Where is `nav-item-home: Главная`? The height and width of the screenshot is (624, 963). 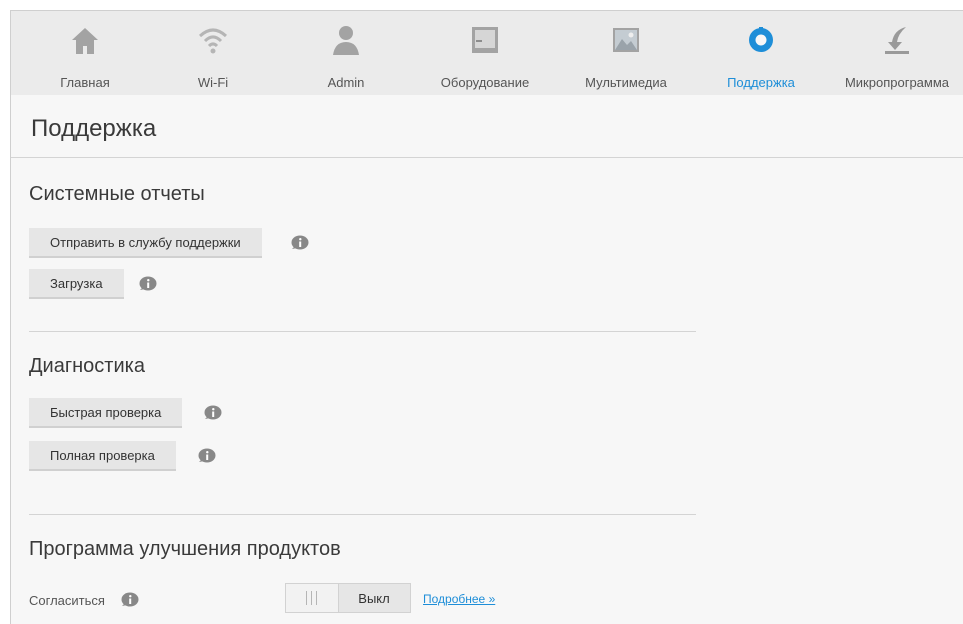 nav-item-home: Главная is located at coordinates (85, 53).